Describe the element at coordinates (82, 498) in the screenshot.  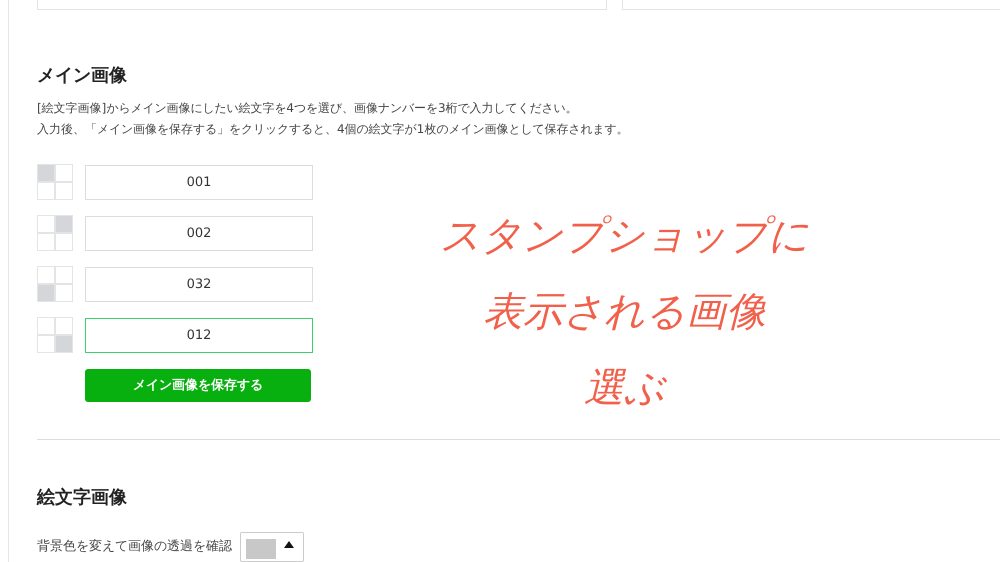
I see `section-title: 絵文字画像` at that location.